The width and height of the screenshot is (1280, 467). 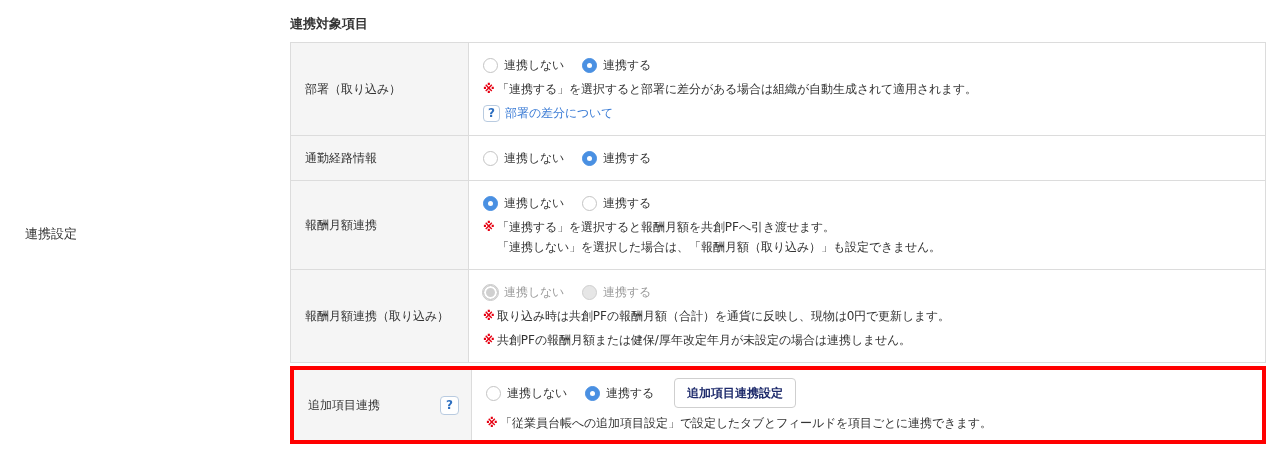 What do you see at coordinates (666, 227) in the screenshot?
I see `note-text: 「連携する」を選択すると報酬月額を共創PFへ引き渡せます。` at bounding box center [666, 227].